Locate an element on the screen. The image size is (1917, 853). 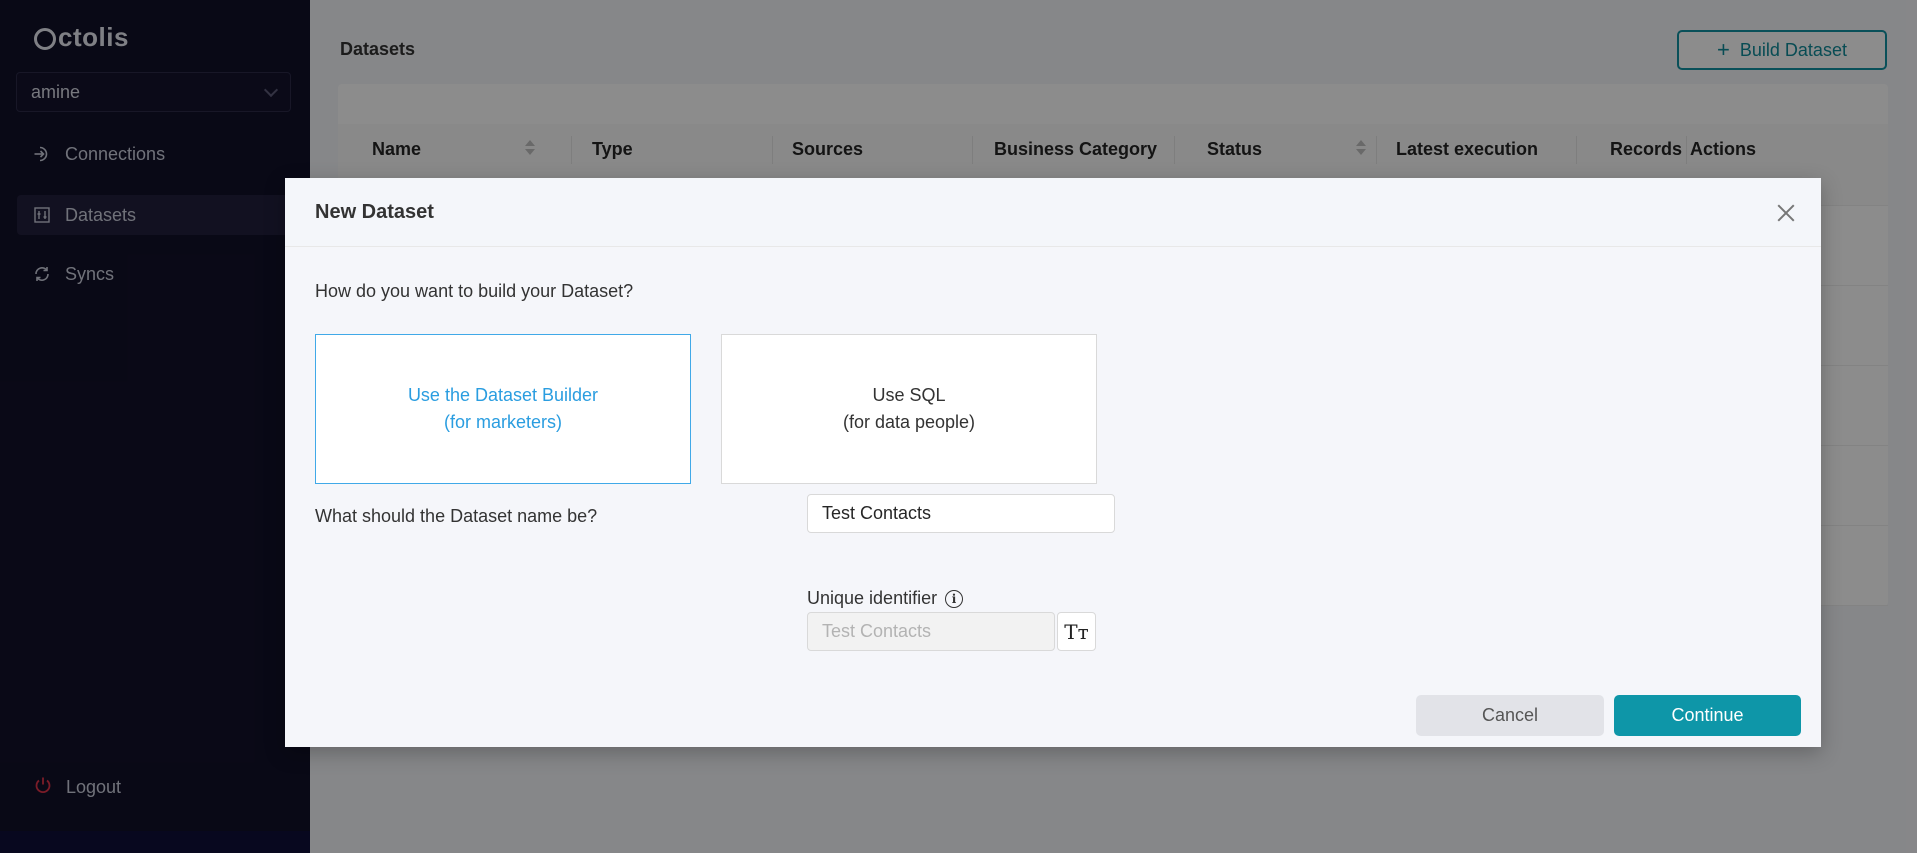
option-title: Use the Dataset Builder is located at coordinates (503, 395).